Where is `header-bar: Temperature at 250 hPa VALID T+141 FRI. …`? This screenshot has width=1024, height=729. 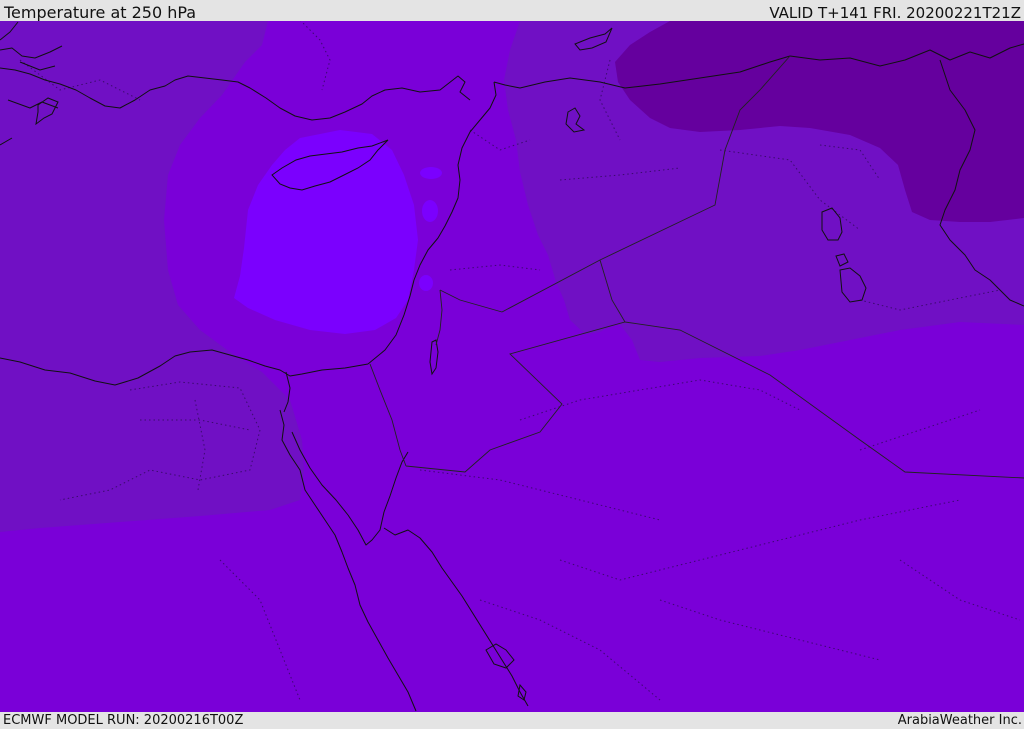
header-bar: Temperature at 250 hPa VALID T+141 FRI. … is located at coordinates (512, 11).